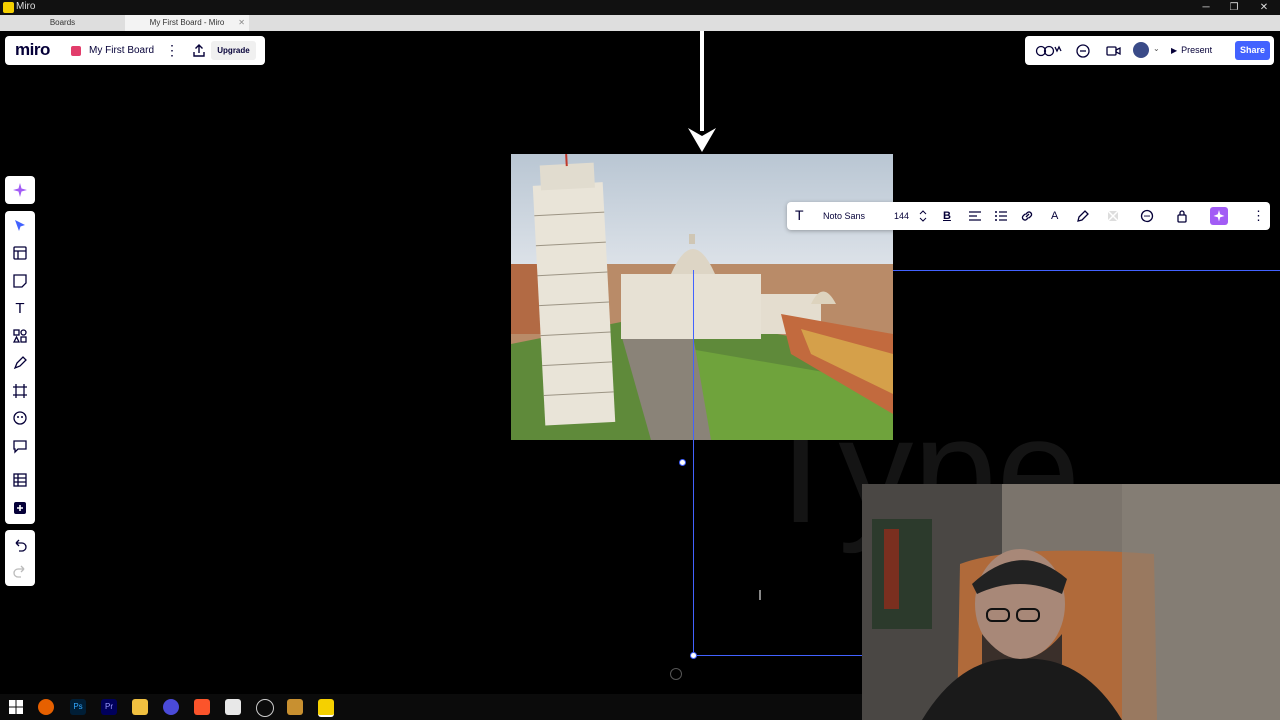 The image size is (1280, 720). What do you see at coordinates (760, 595) in the screenshot?
I see `text-cursor` at bounding box center [760, 595].